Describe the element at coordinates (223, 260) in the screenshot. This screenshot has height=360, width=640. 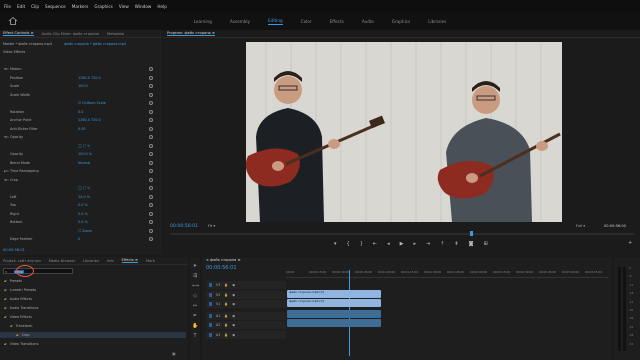
I see `timeline-tab: × фейк сторона ≡` at that location.